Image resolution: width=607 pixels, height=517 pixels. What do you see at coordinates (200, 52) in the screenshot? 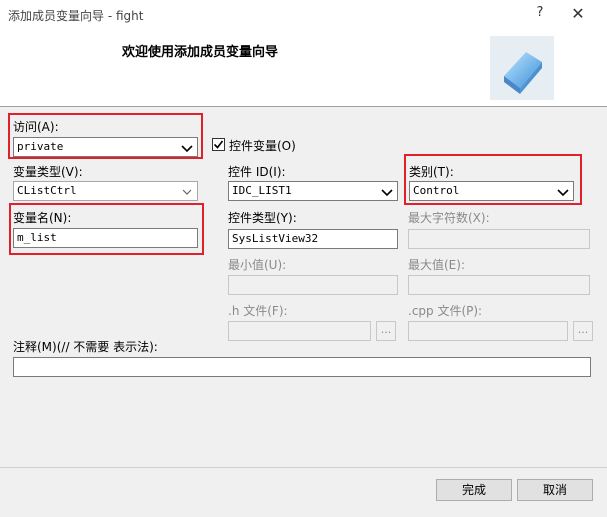
I see `wizard-title: 欢迎使用添加成员变量向导` at bounding box center [200, 52].